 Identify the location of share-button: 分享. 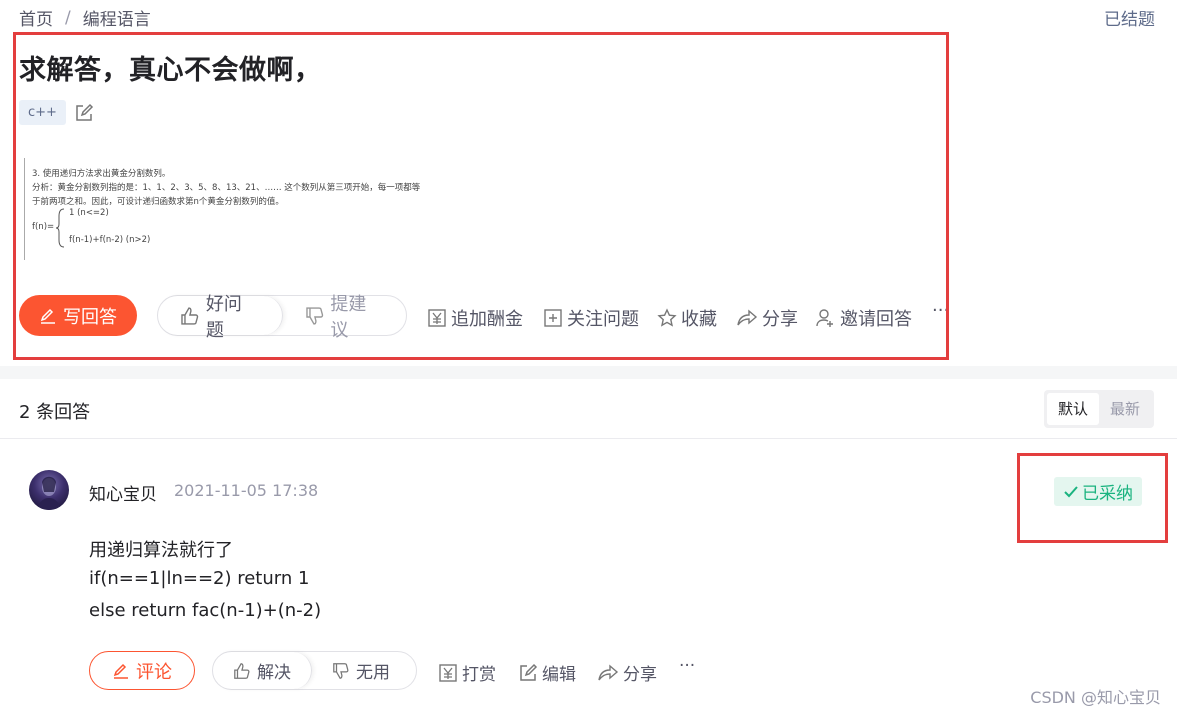
(767, 318).